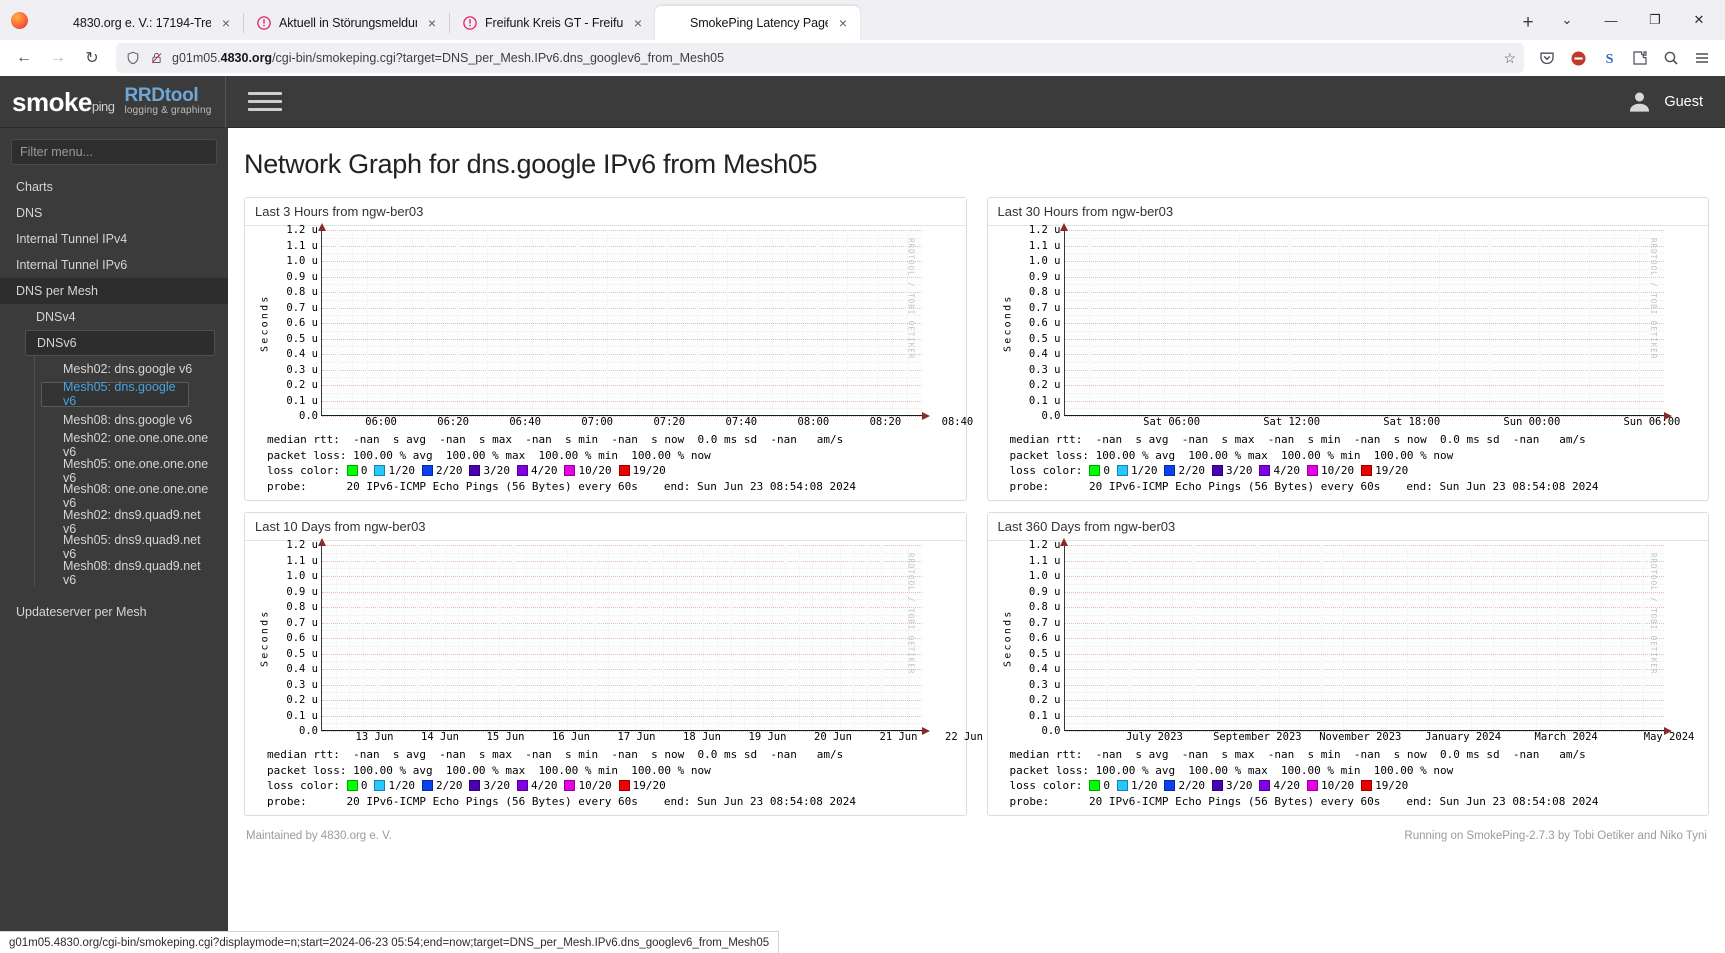 This screenshot has width=1725, height=953. I want to click on extensions-puzzle-icon, so click(1640, 58).